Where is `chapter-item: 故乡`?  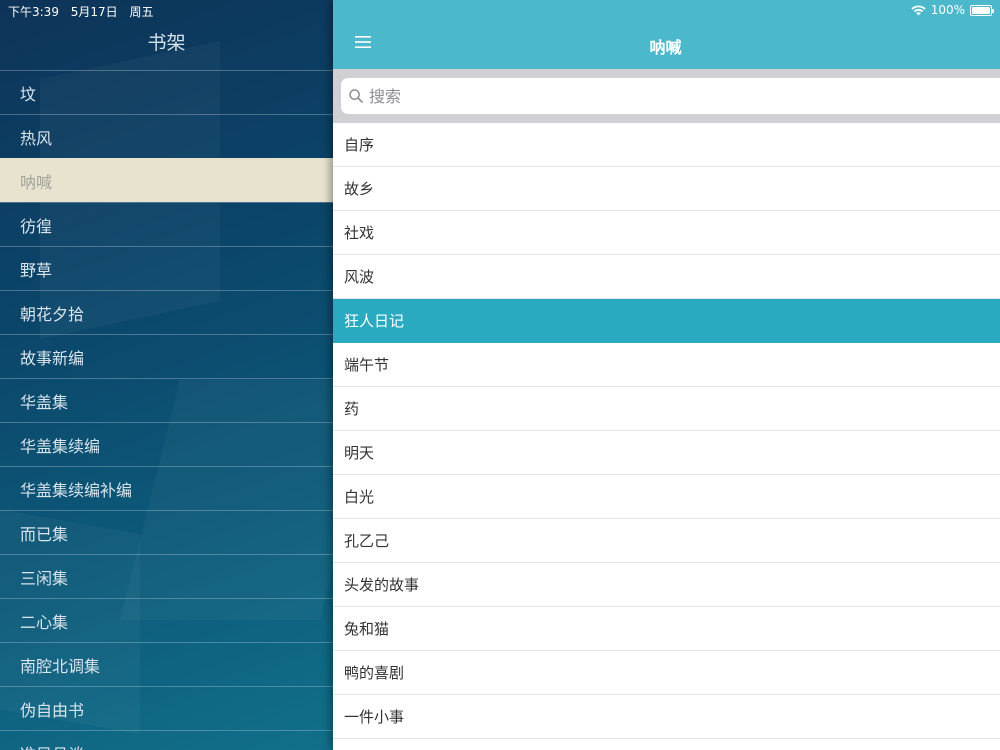 chapter-item: 故乡 is located at coordinates (666, 189).